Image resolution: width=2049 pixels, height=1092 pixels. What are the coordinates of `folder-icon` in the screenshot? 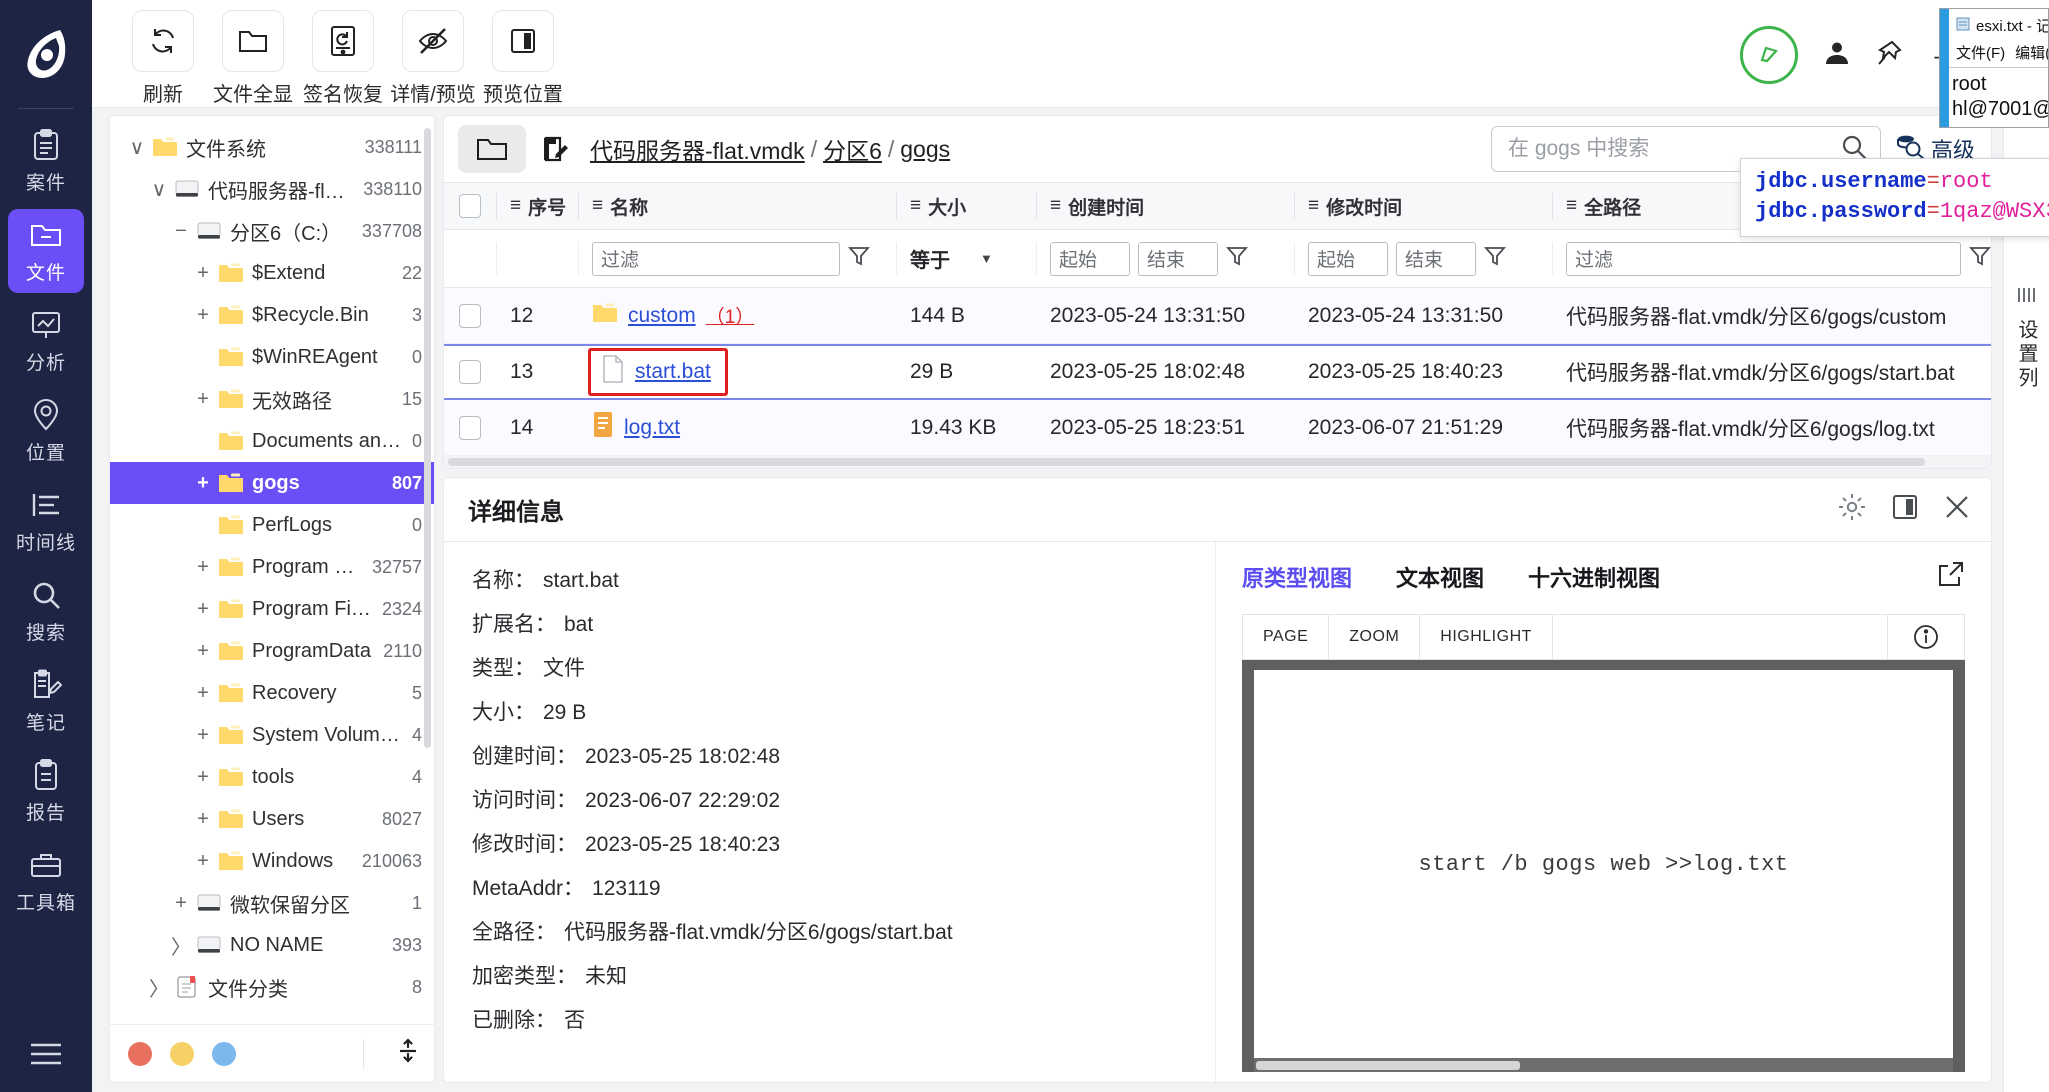 It's located at (492, 149).